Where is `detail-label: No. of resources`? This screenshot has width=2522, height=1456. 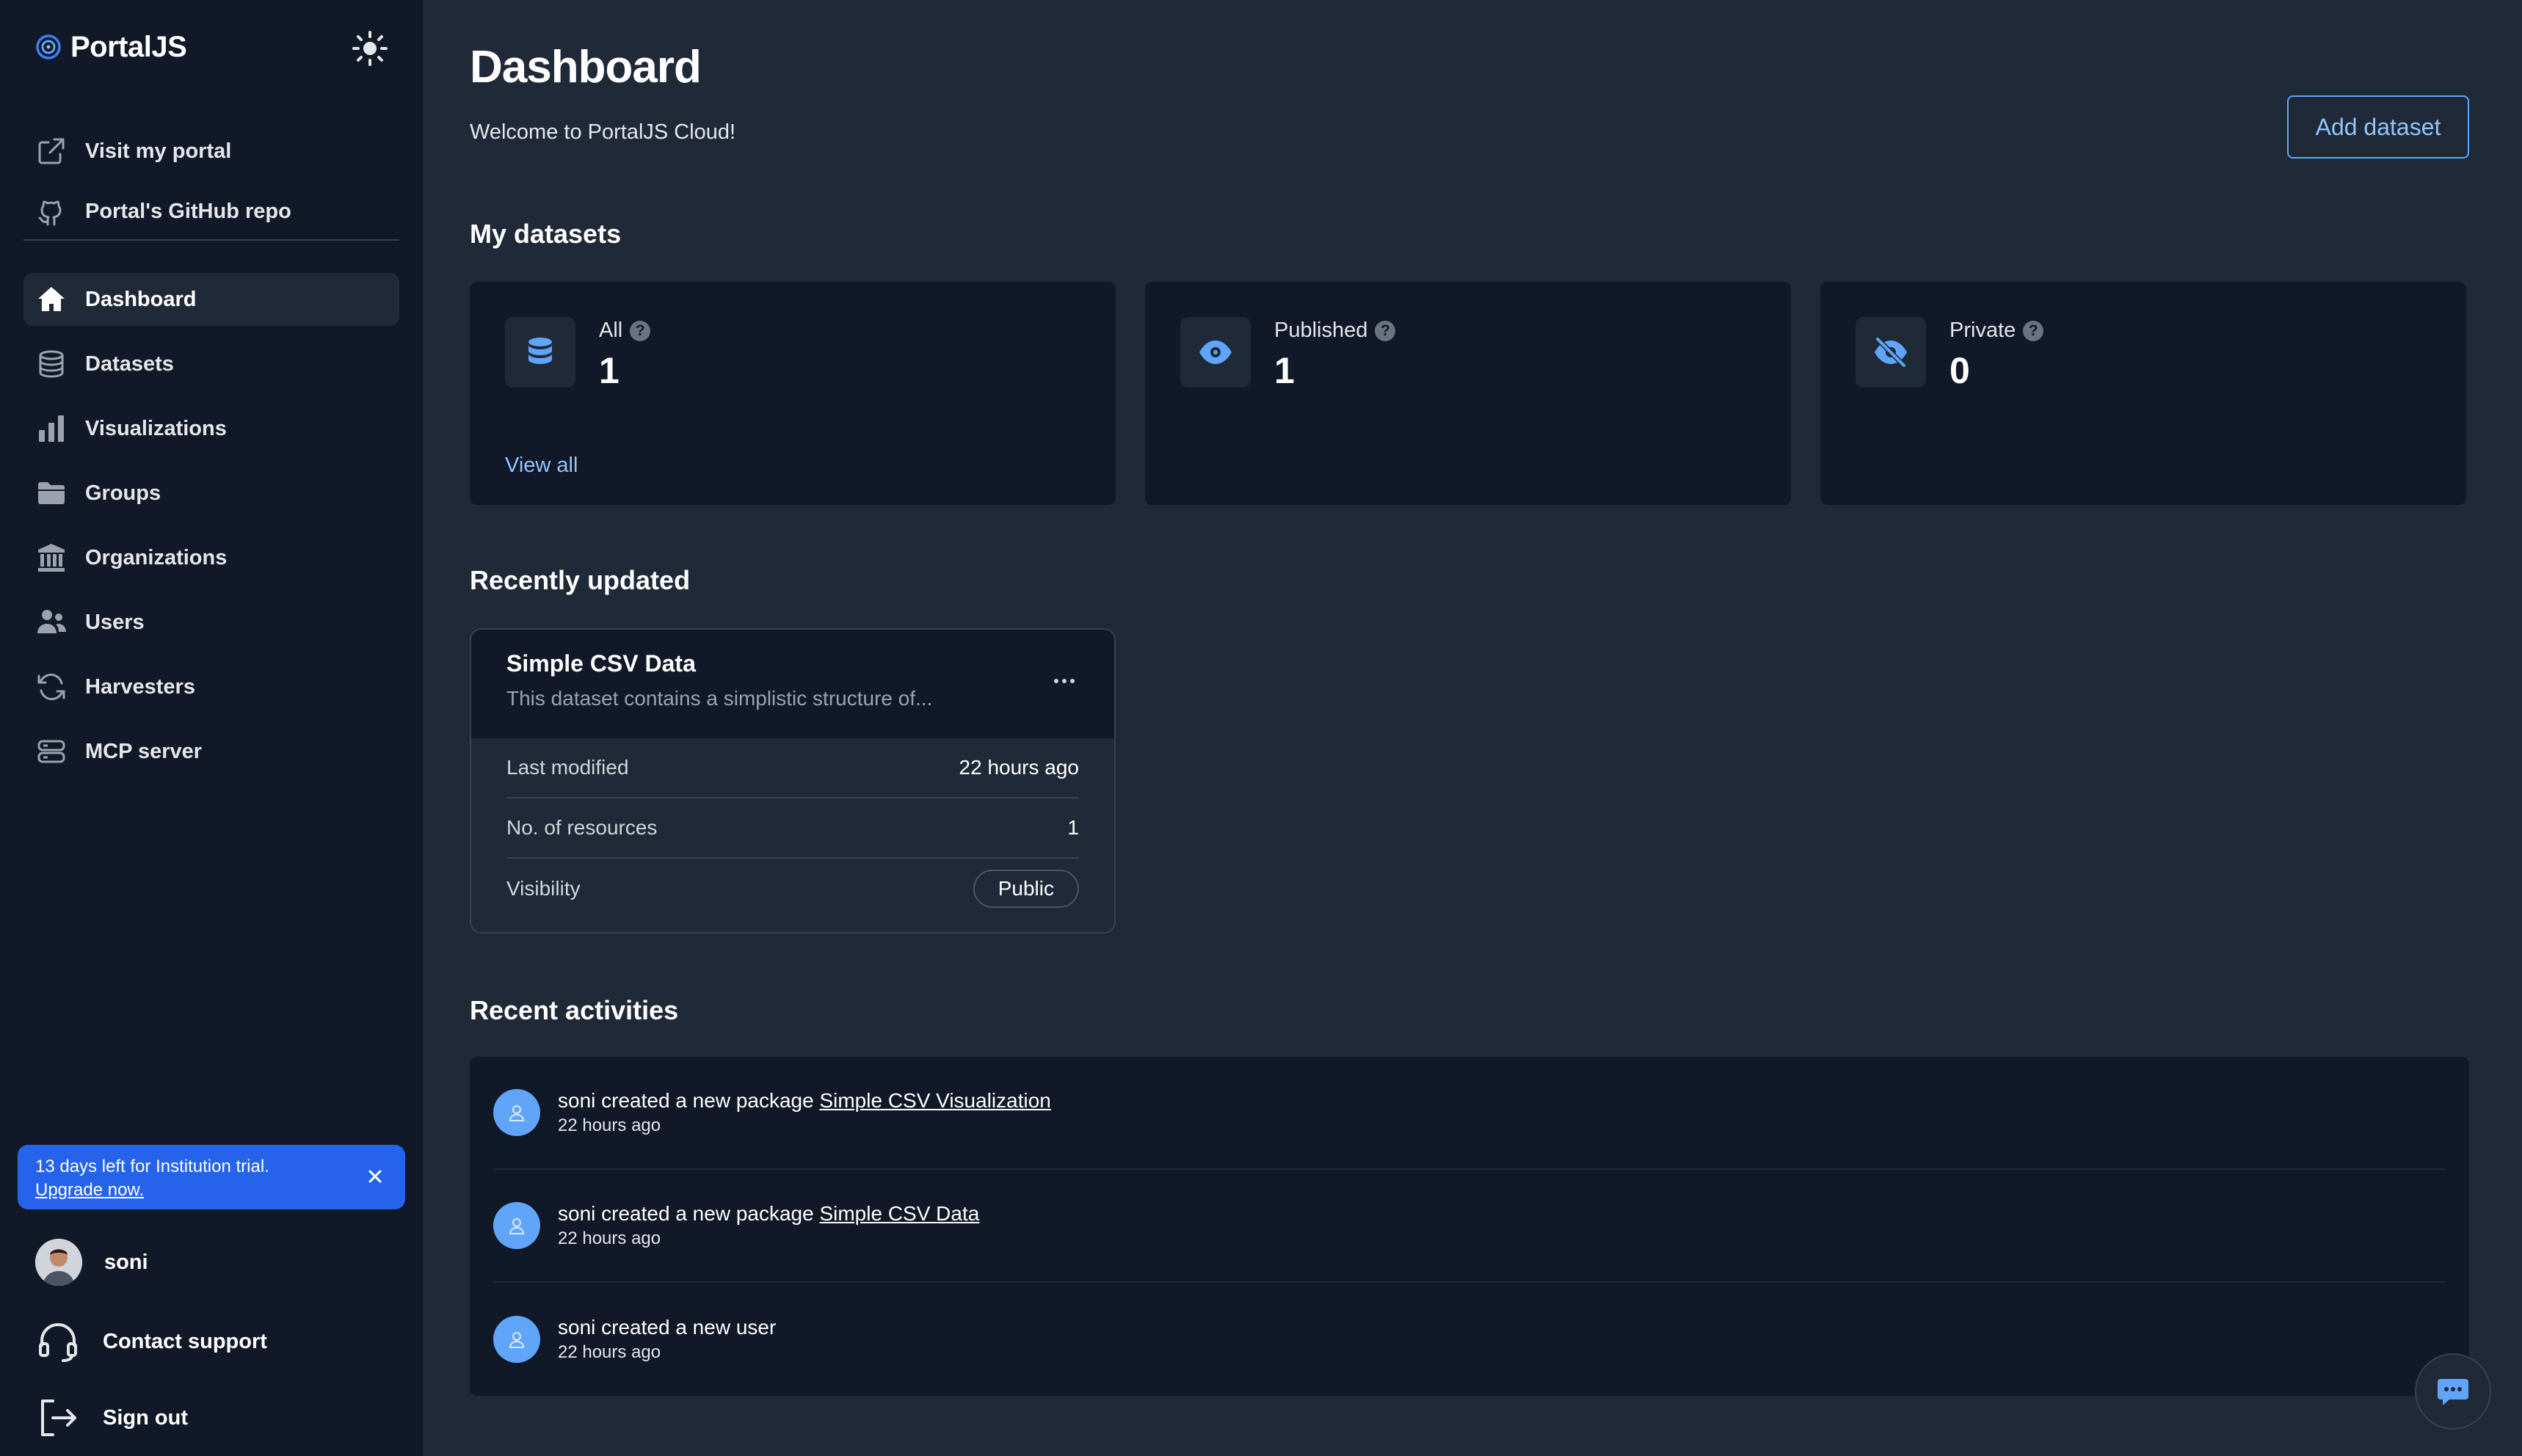 detail-label: No. of resources is located at coordinates (582, 827).